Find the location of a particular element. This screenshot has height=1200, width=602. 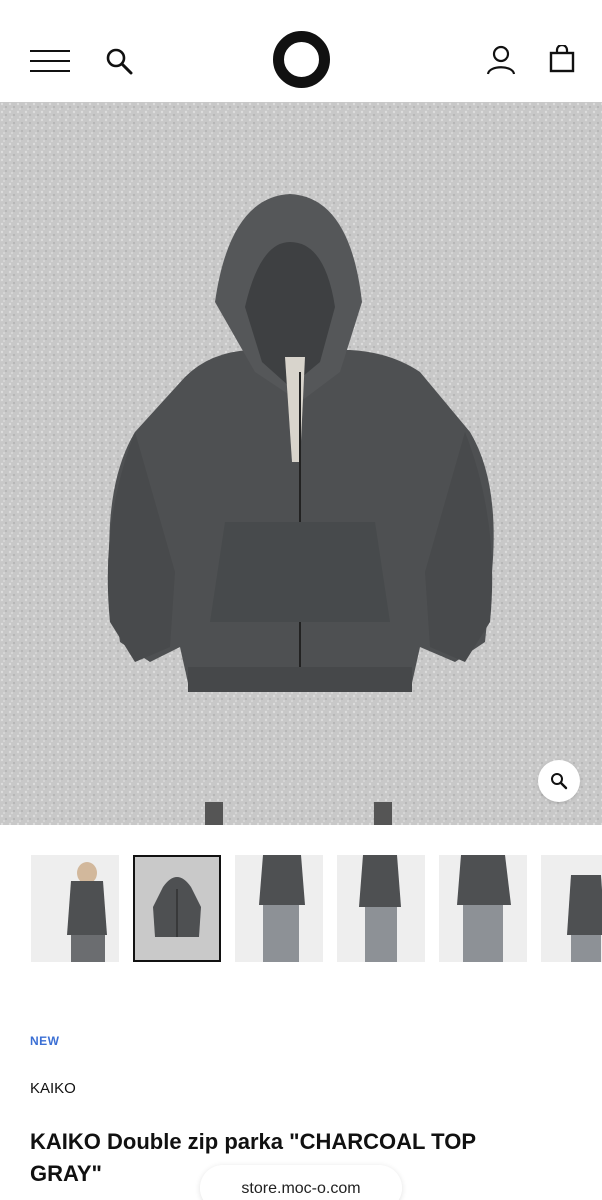

user-icon is located at coordinates (501, 60).